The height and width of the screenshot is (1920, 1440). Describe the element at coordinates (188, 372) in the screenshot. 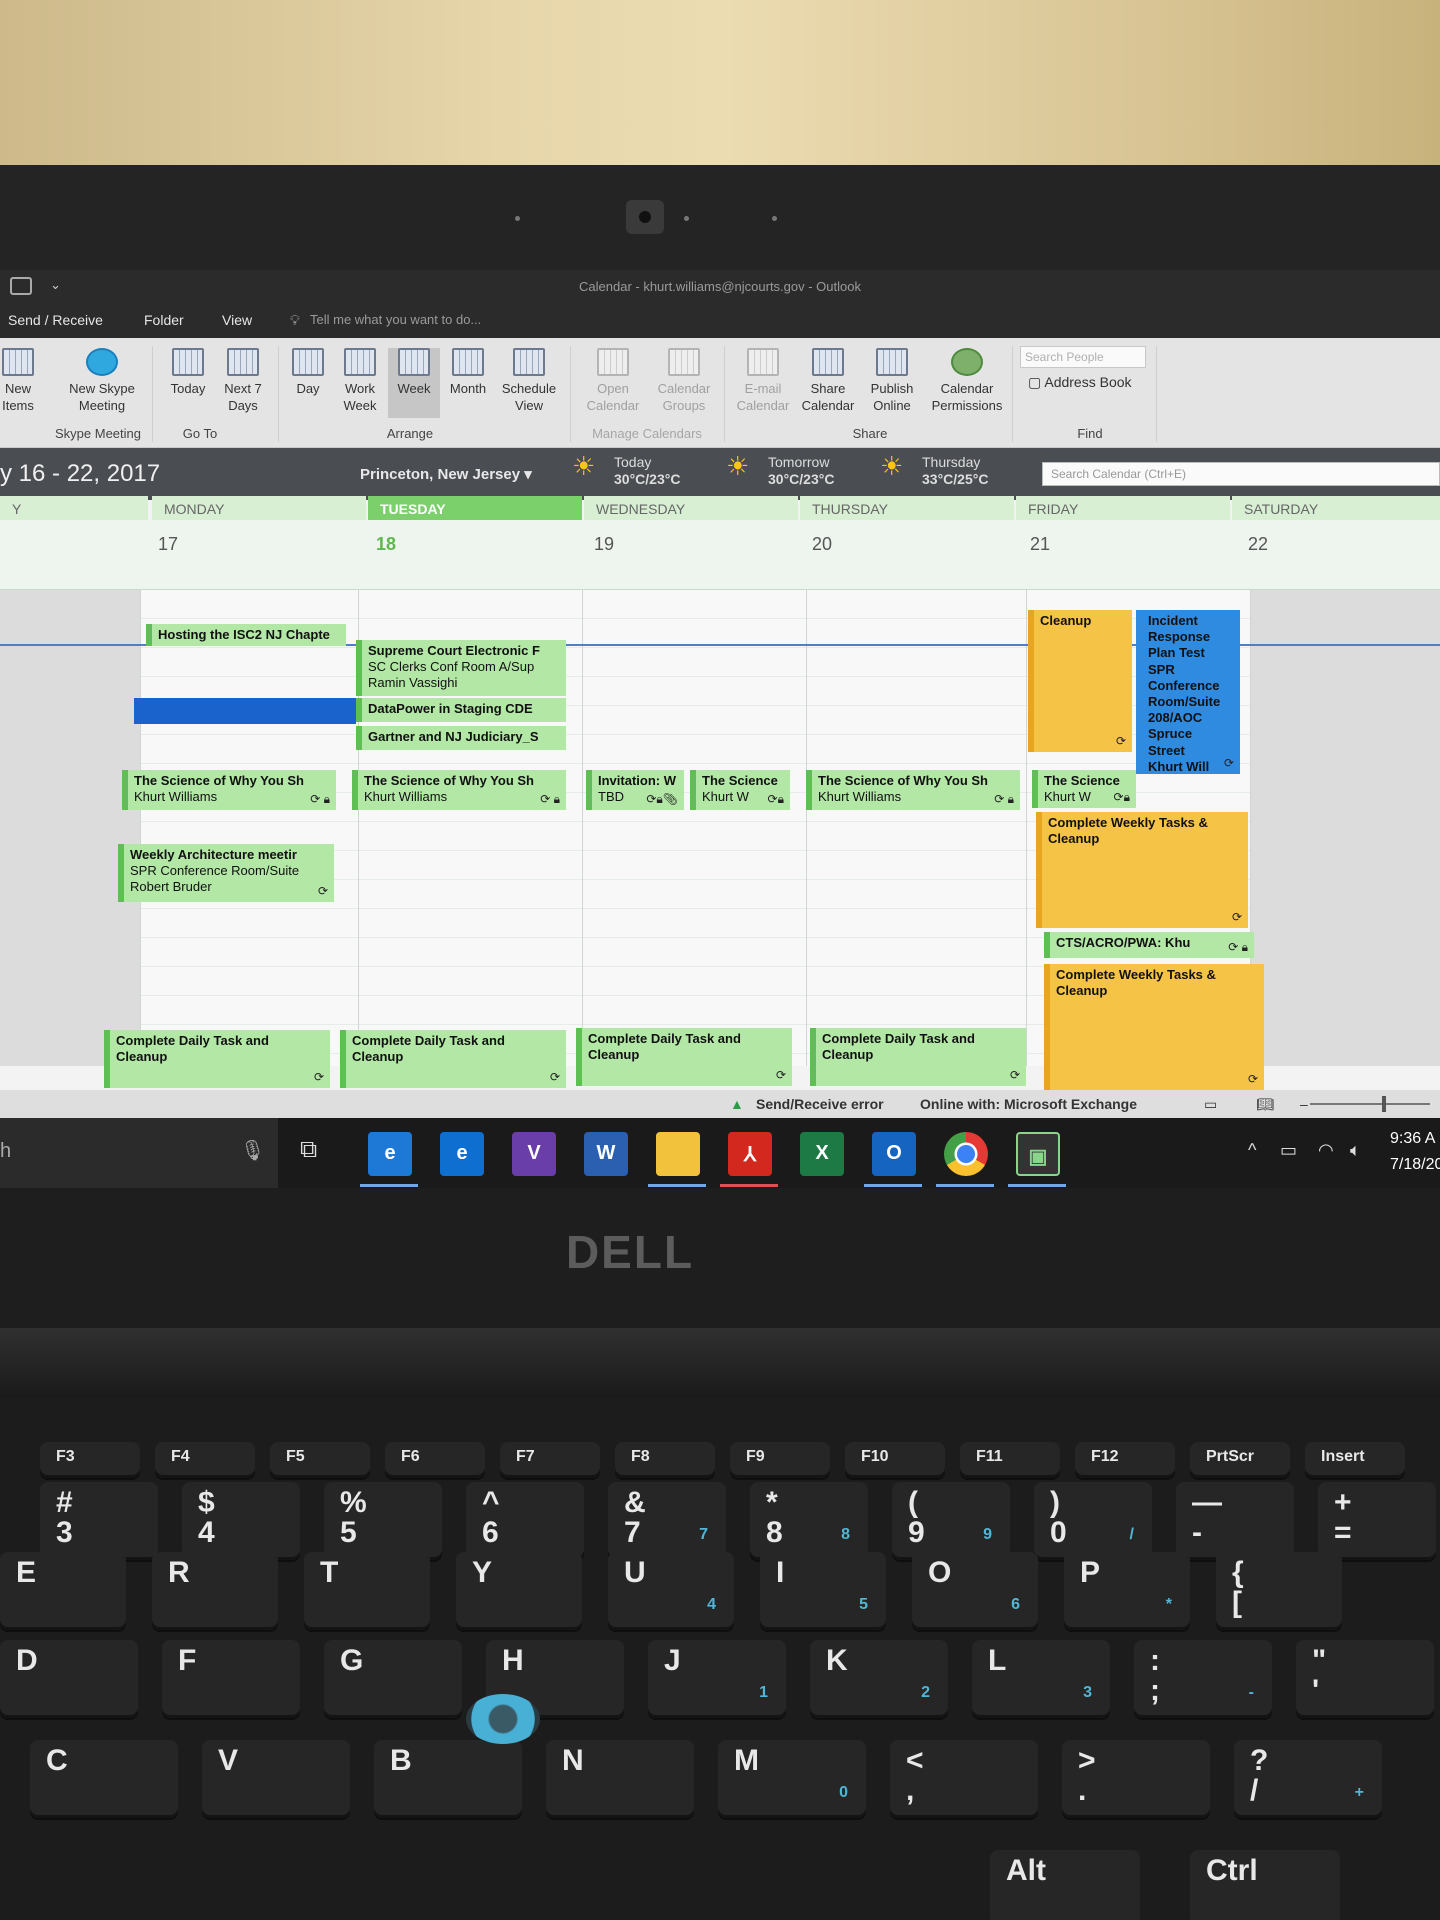

I see `today-button: Today` at that location.